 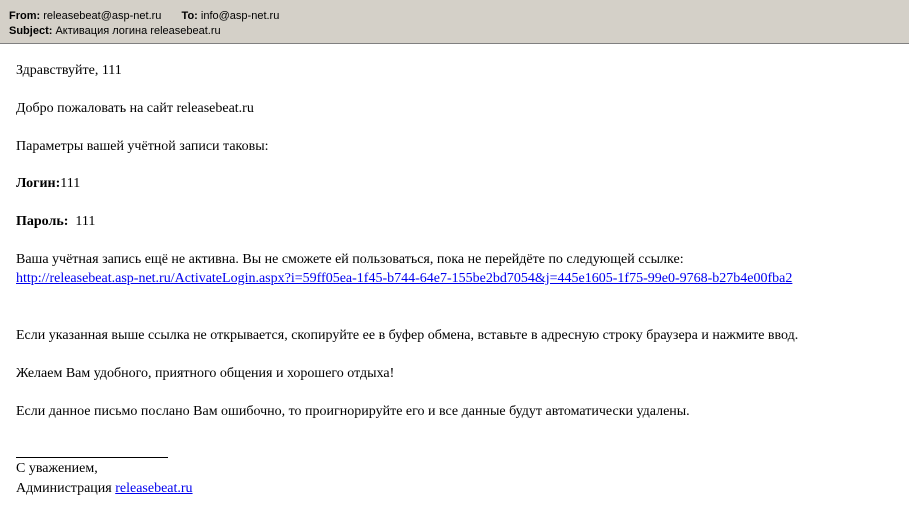 I want to click on subject-row: Subject: Активация логина releasebeat.ru, so click(x=115, y=31).